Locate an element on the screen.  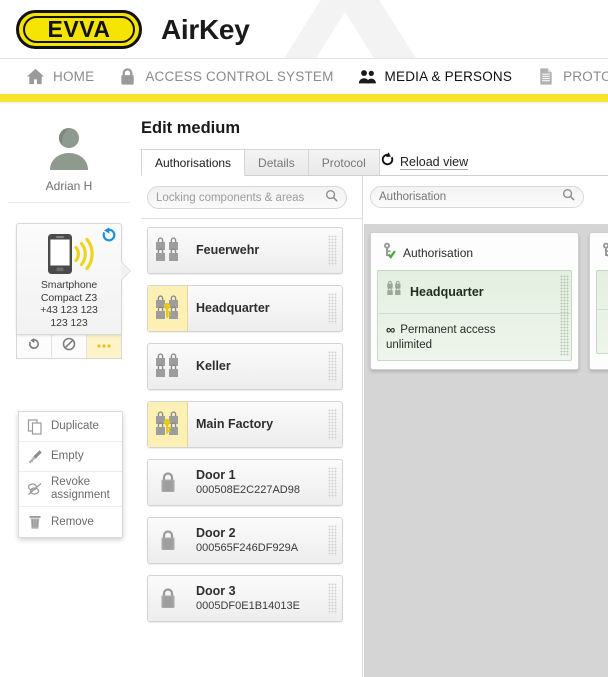
context-menu-item-revoke-assignment: Revoke assignment is located at coordinates (70, 489).